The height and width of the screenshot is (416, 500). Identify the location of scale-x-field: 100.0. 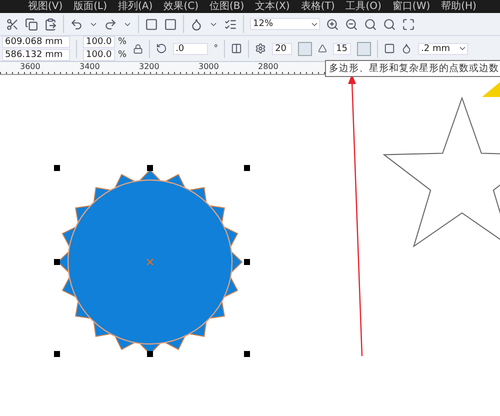
(99, 42).